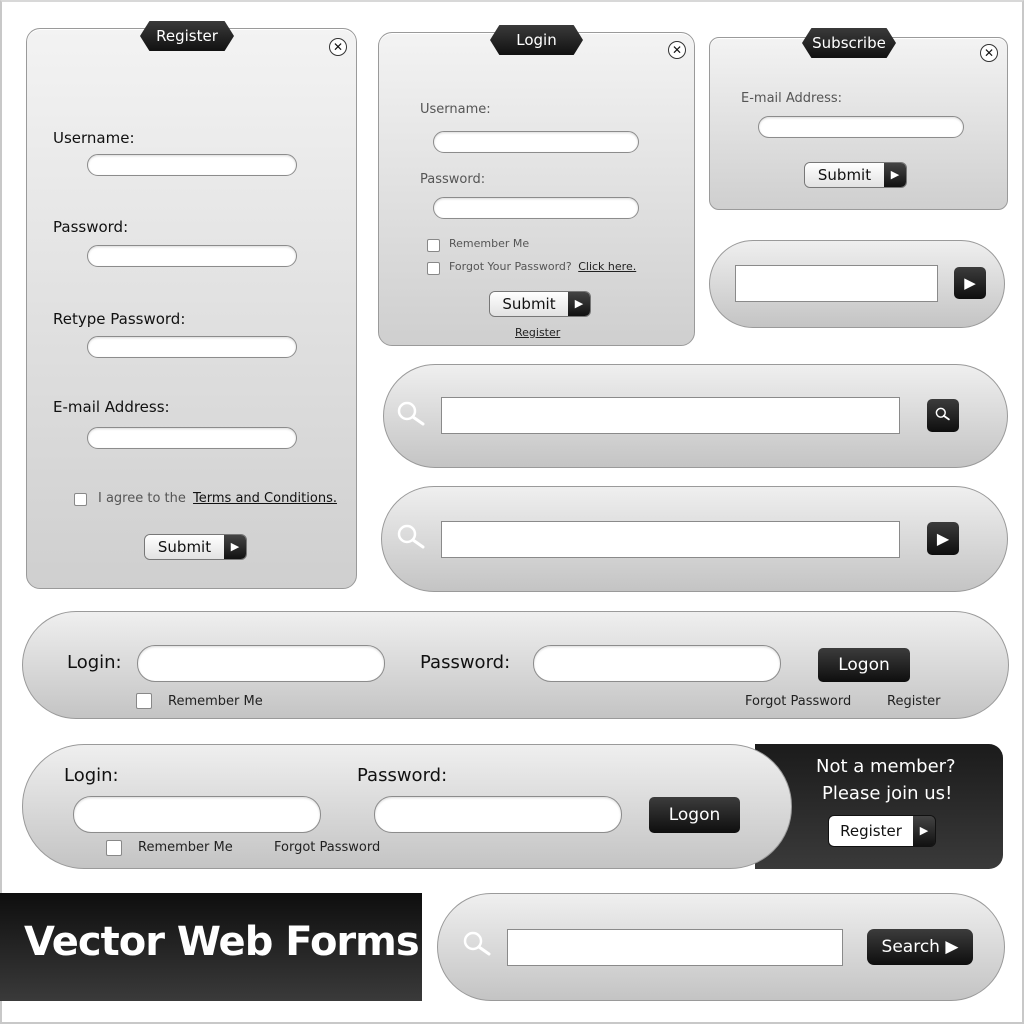 The height and width of the screenshot is (1024, 1024). I want to click on subscribe-email-label: E-mail Address:, so click(792, 98).